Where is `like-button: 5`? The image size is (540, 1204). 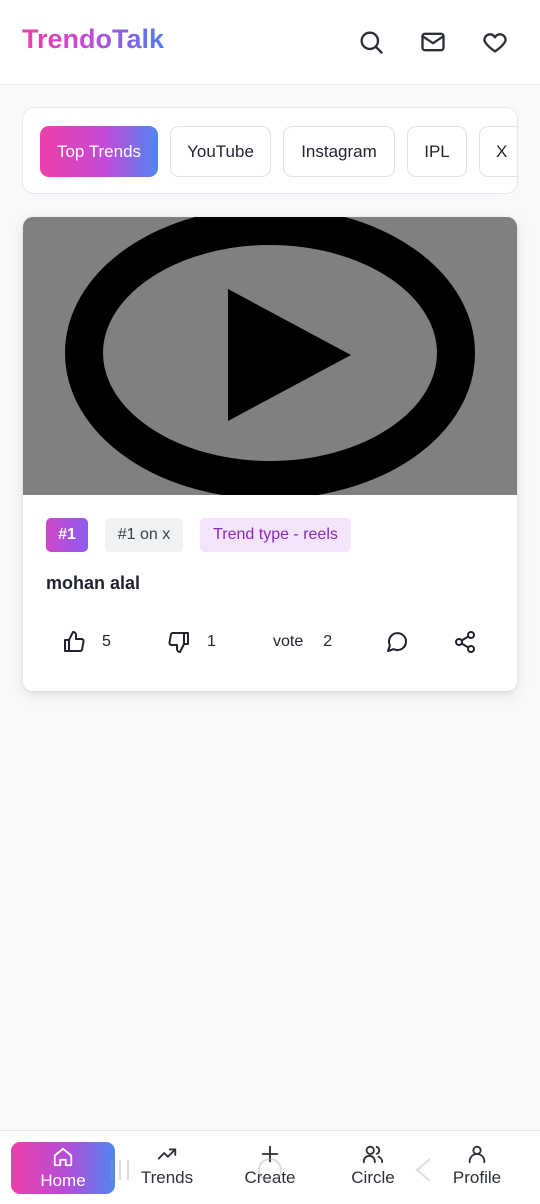 like-button: 5 is located at coordinates (86, 642).